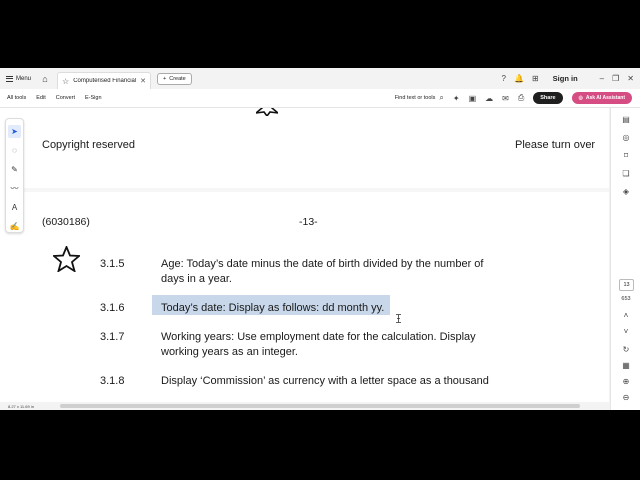 The image size is (640, 480). What do you see at coordinates (602, 78) in the screenshot?
I see `minimize-icon: –` at bounding box center [602, 78].